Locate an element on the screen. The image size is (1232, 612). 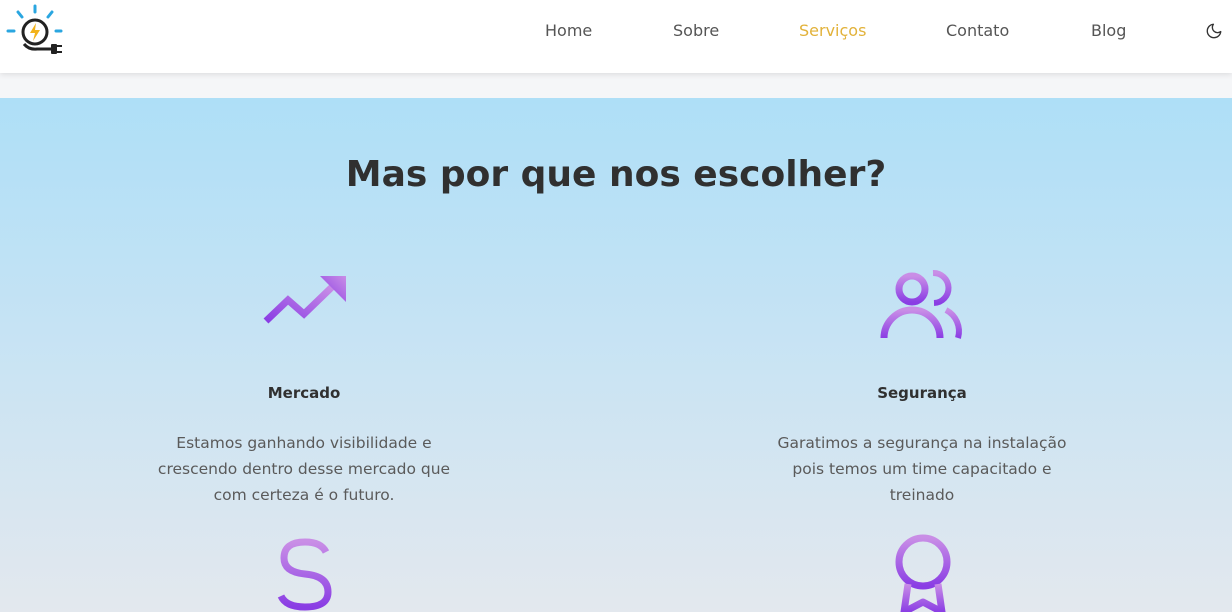
award-icon is located at coordinates (923, 573).